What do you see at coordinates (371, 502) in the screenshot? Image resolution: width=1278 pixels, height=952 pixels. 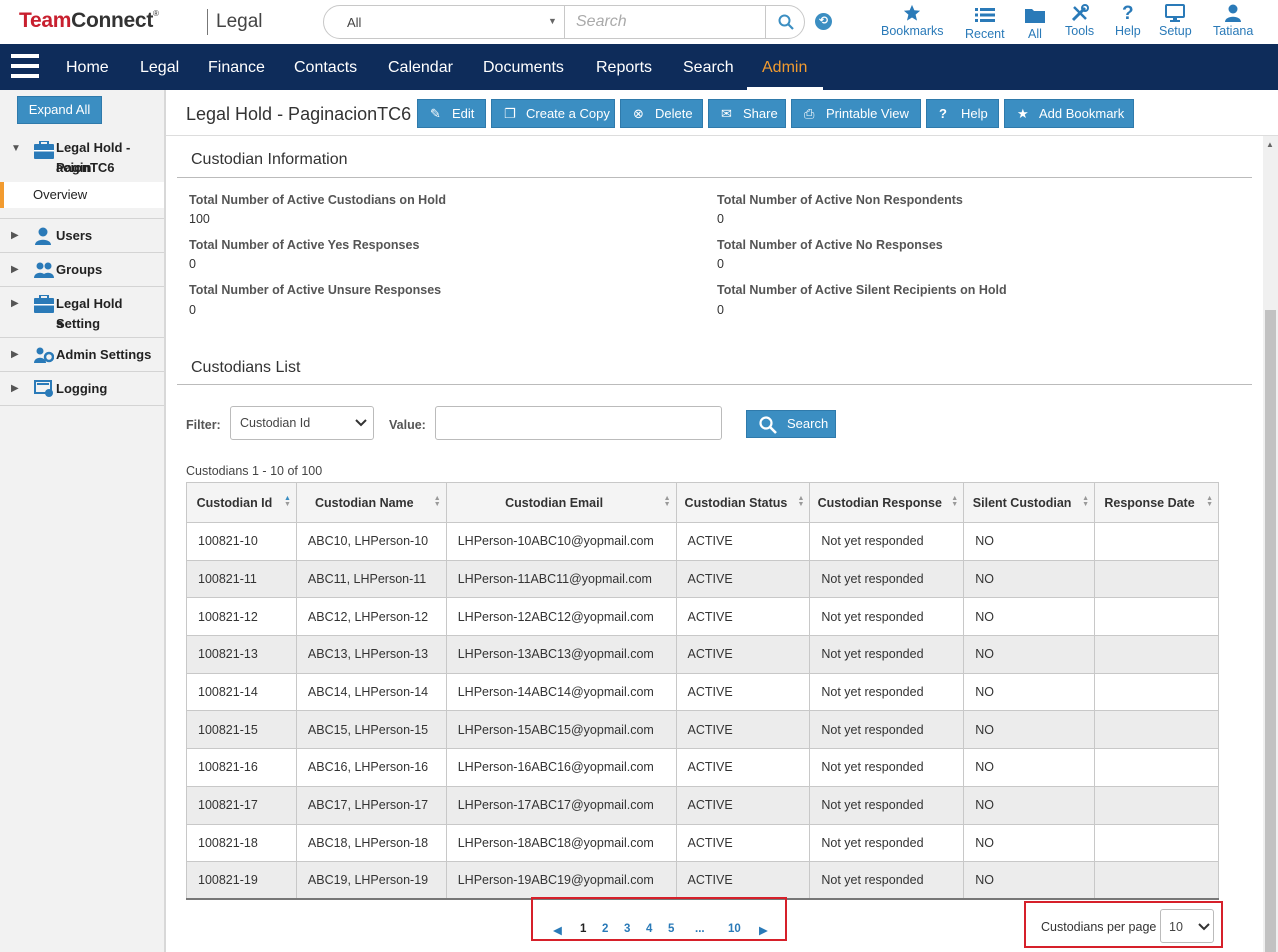 I see `column-header-custodian-name: Custodian Name ▲ ▼` at bounding box center [371, 502].